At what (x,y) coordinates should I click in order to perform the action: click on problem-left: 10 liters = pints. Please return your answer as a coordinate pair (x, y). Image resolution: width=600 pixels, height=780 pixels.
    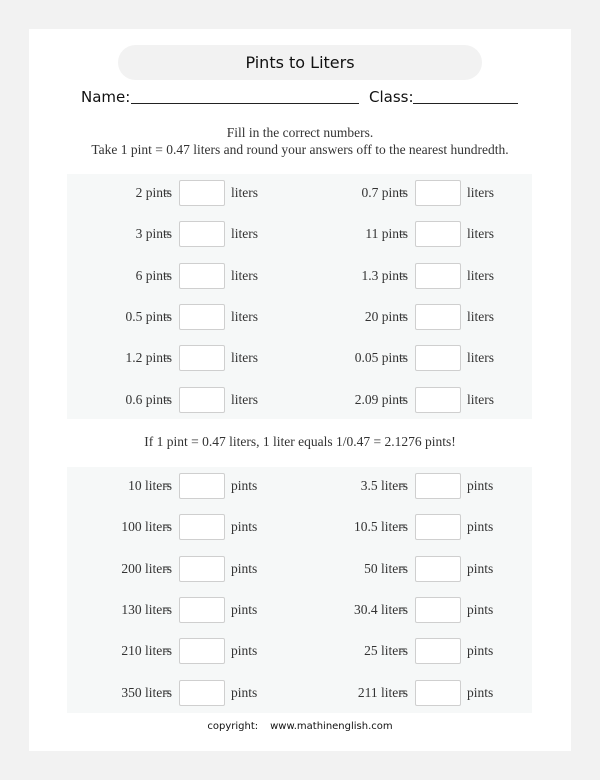
    Looking at the image, I should click on (182, 486).